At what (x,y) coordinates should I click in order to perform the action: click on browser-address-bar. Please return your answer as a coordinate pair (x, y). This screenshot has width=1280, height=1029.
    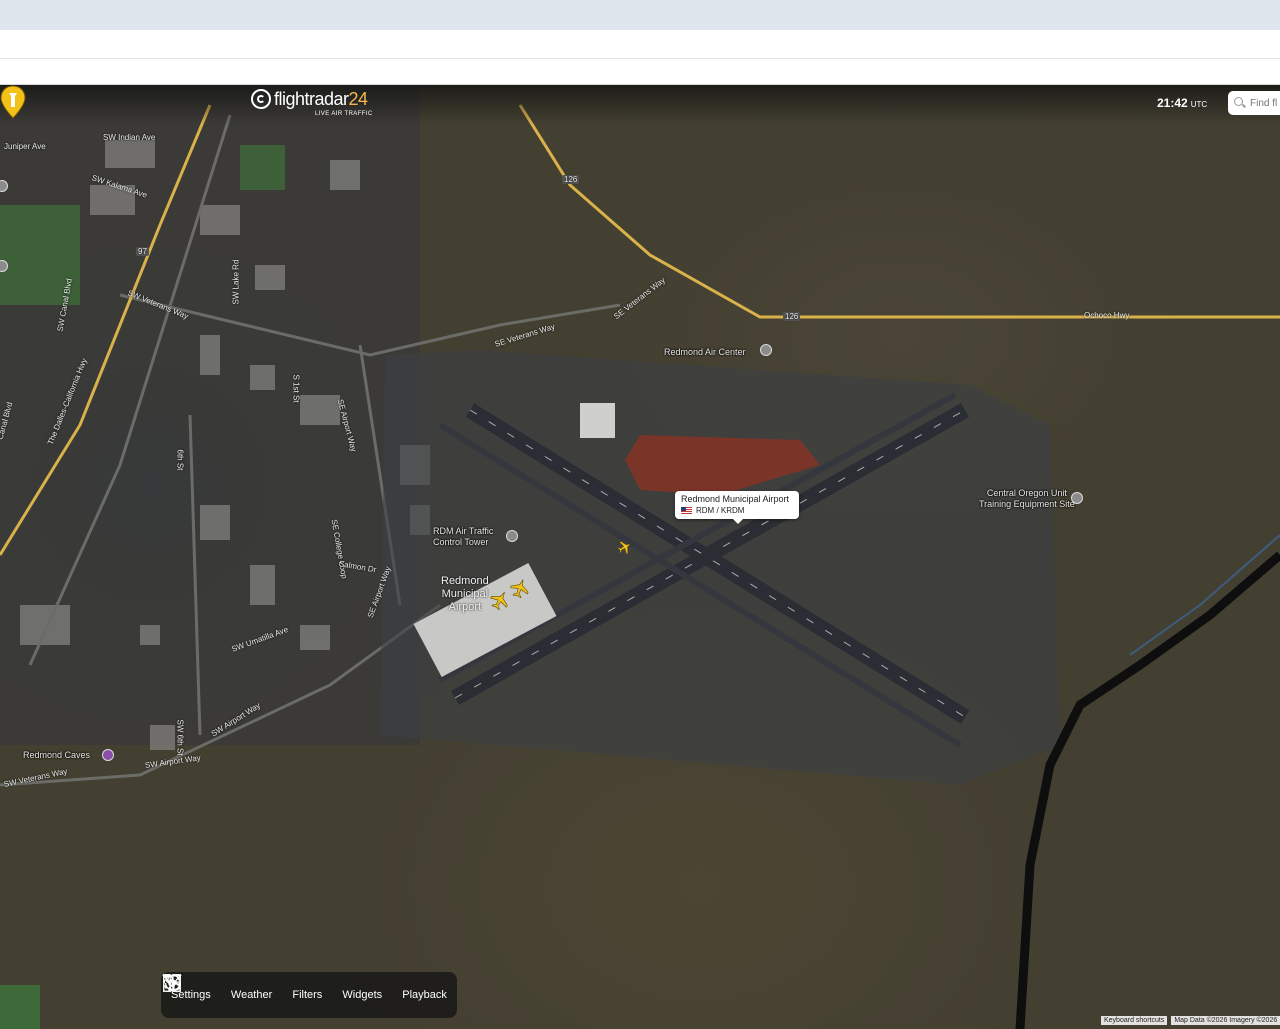
    Looking at the image, I should click on (640, 44).